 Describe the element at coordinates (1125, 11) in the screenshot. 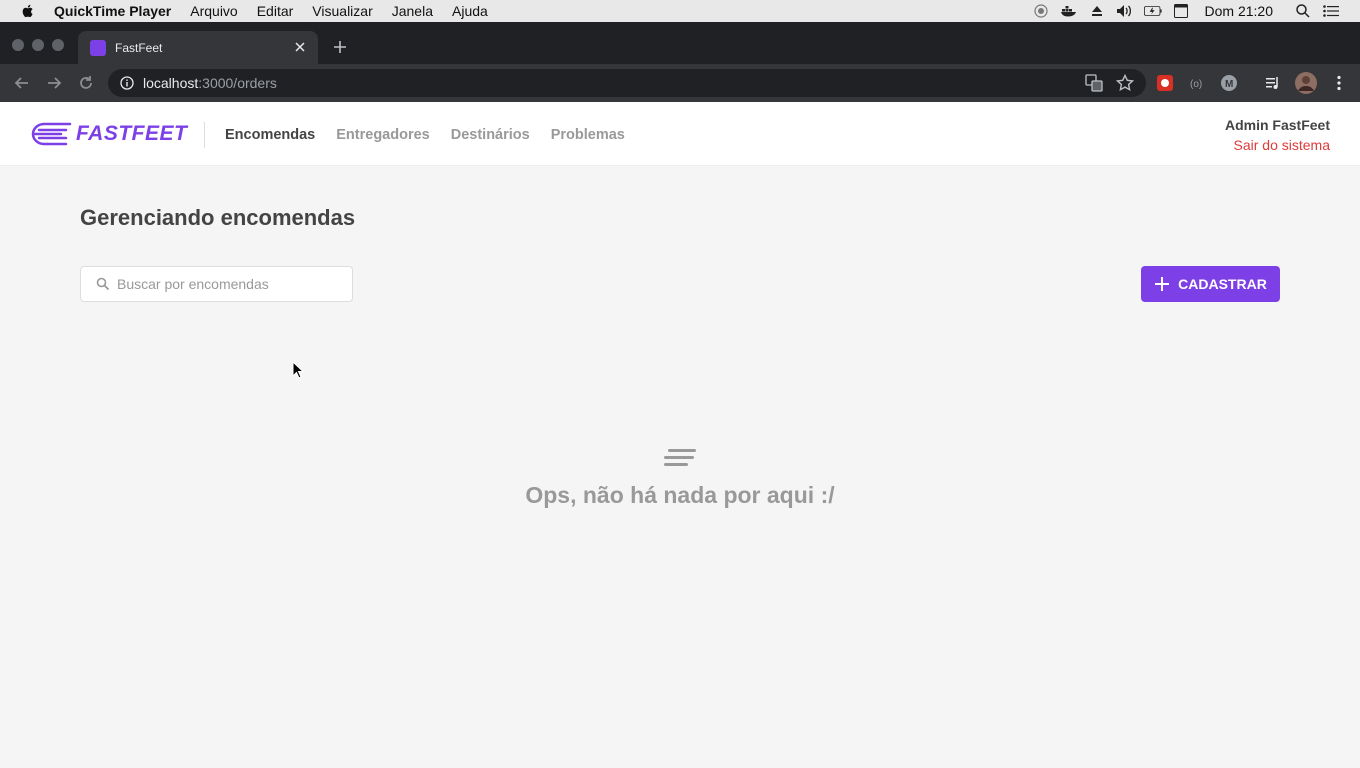

I see `volume-icon` at that location.